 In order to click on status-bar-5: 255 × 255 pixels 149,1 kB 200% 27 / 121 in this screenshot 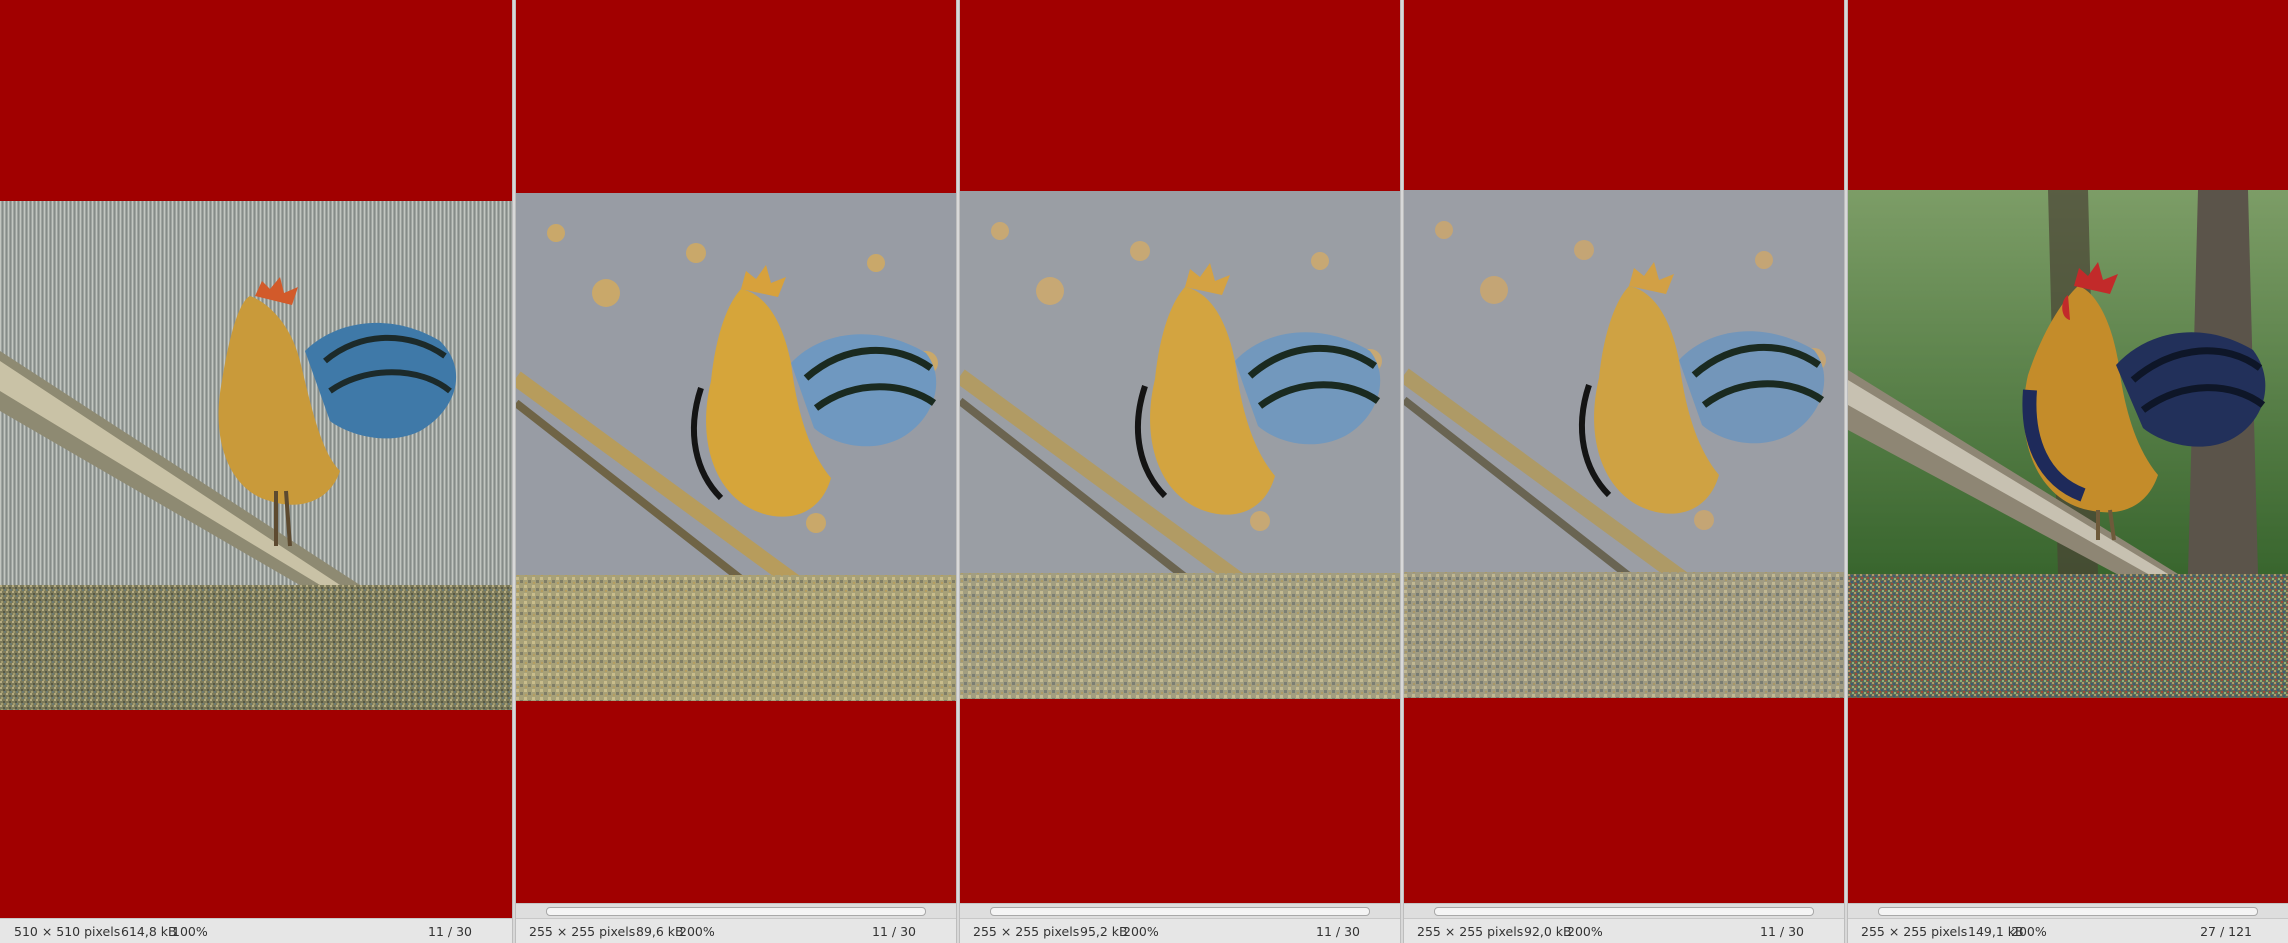, I will do `click(2068, 930)`.